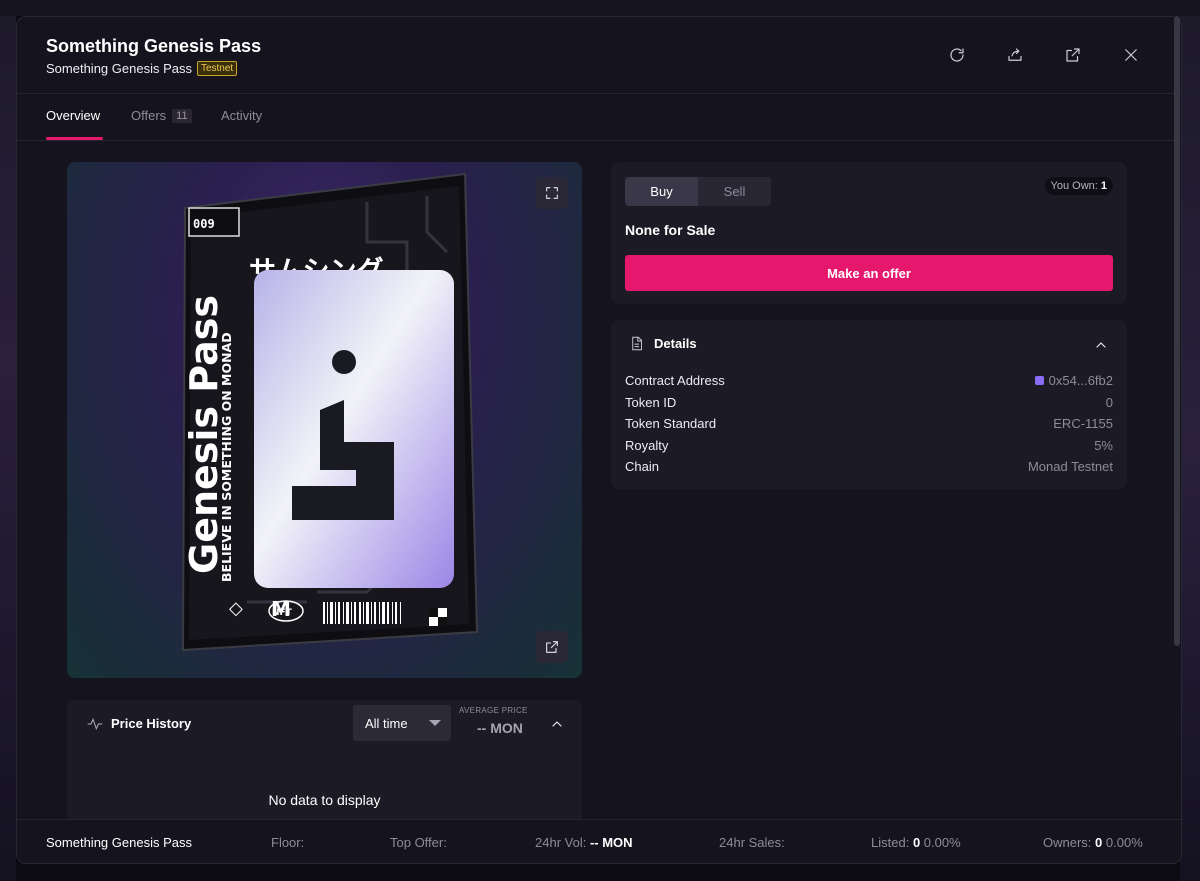 Image resolution: width=1200 pixels, height=881 pixels. I want to click on caret-down-icon, so click(435, 723).